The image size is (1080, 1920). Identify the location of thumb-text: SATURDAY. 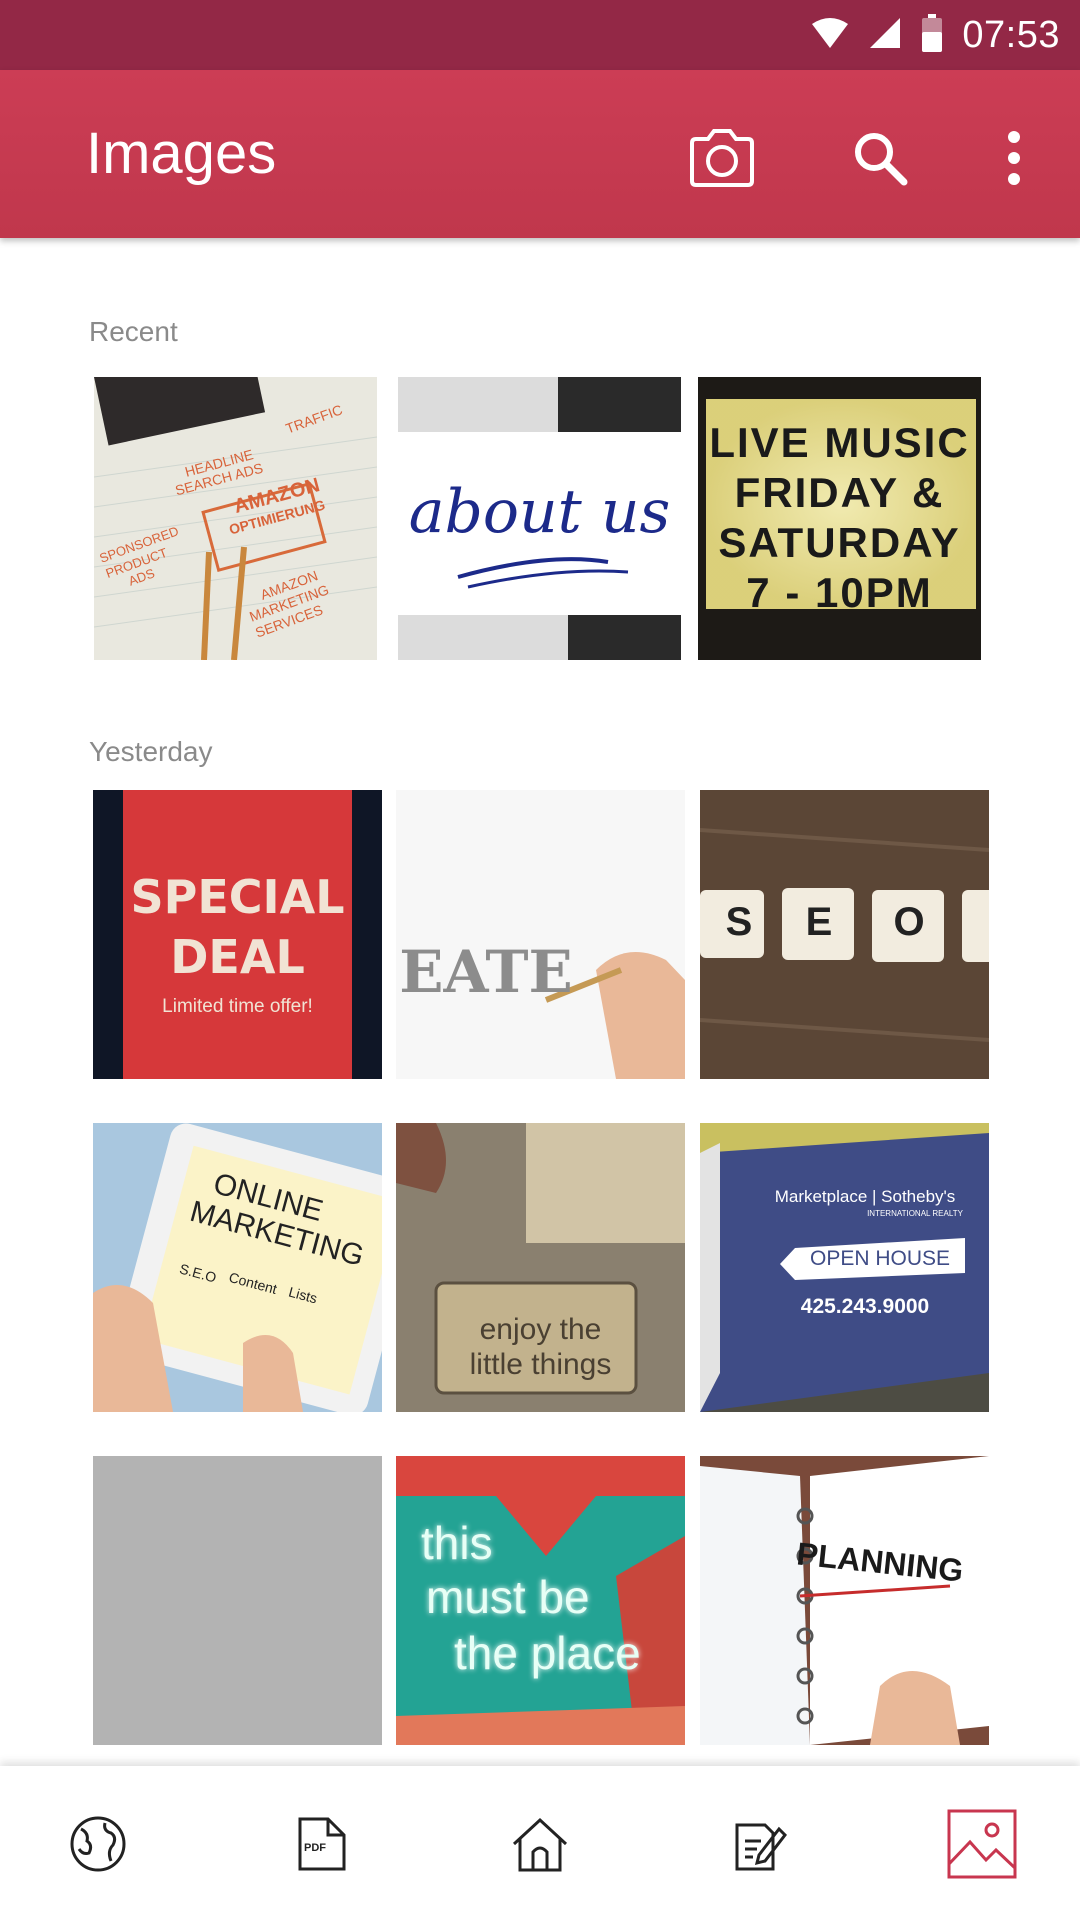
(839, 542).